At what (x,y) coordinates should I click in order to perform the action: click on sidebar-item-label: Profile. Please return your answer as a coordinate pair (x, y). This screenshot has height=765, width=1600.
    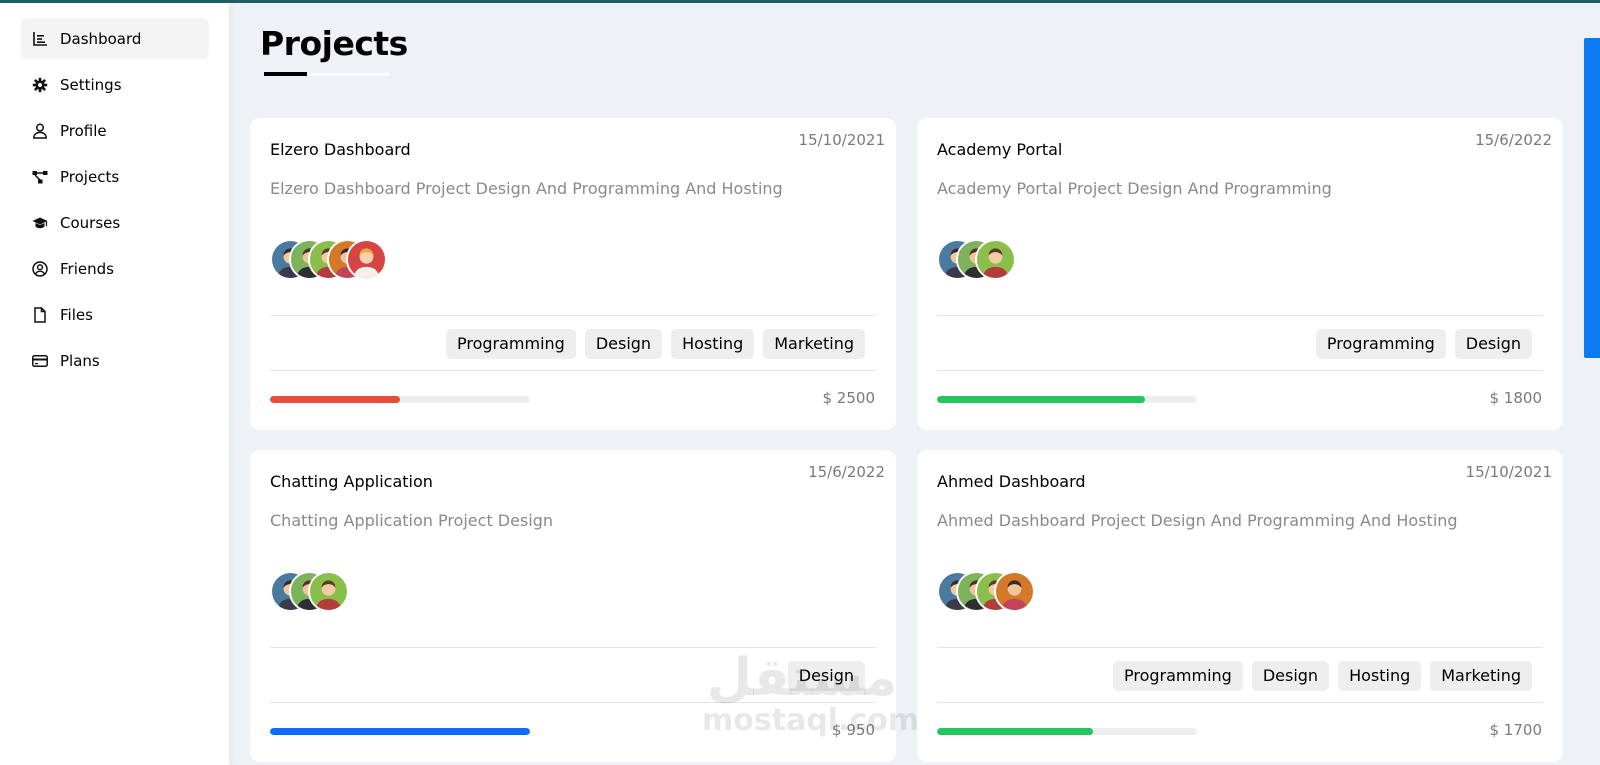
    Looking at the image, I should click on (83, 130).